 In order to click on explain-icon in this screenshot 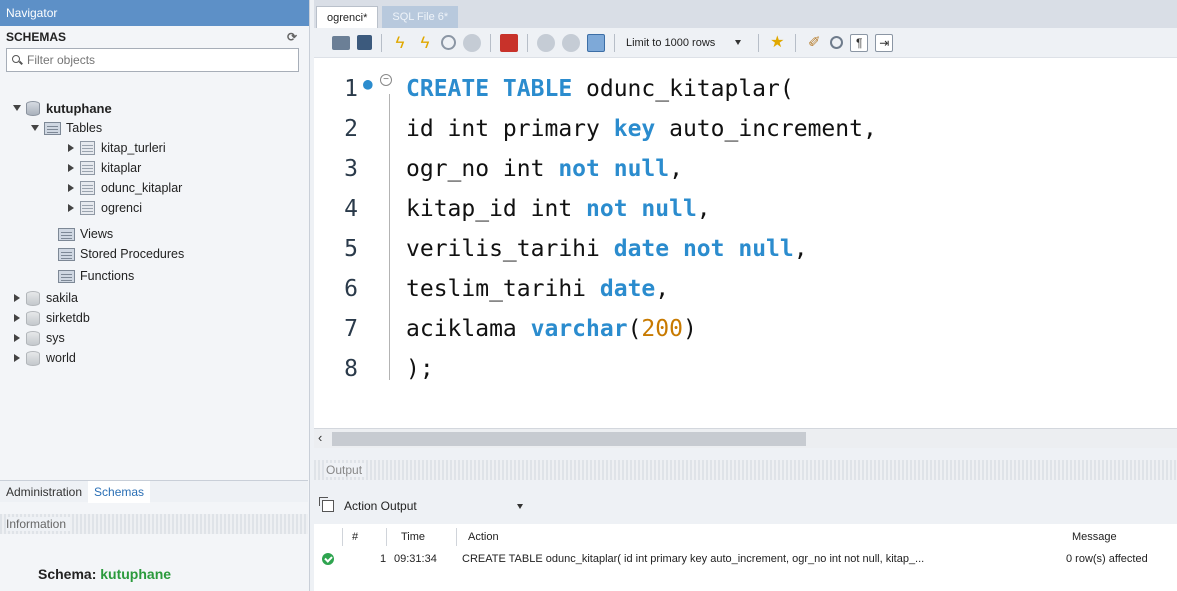, I will do `click(448, 42)`.